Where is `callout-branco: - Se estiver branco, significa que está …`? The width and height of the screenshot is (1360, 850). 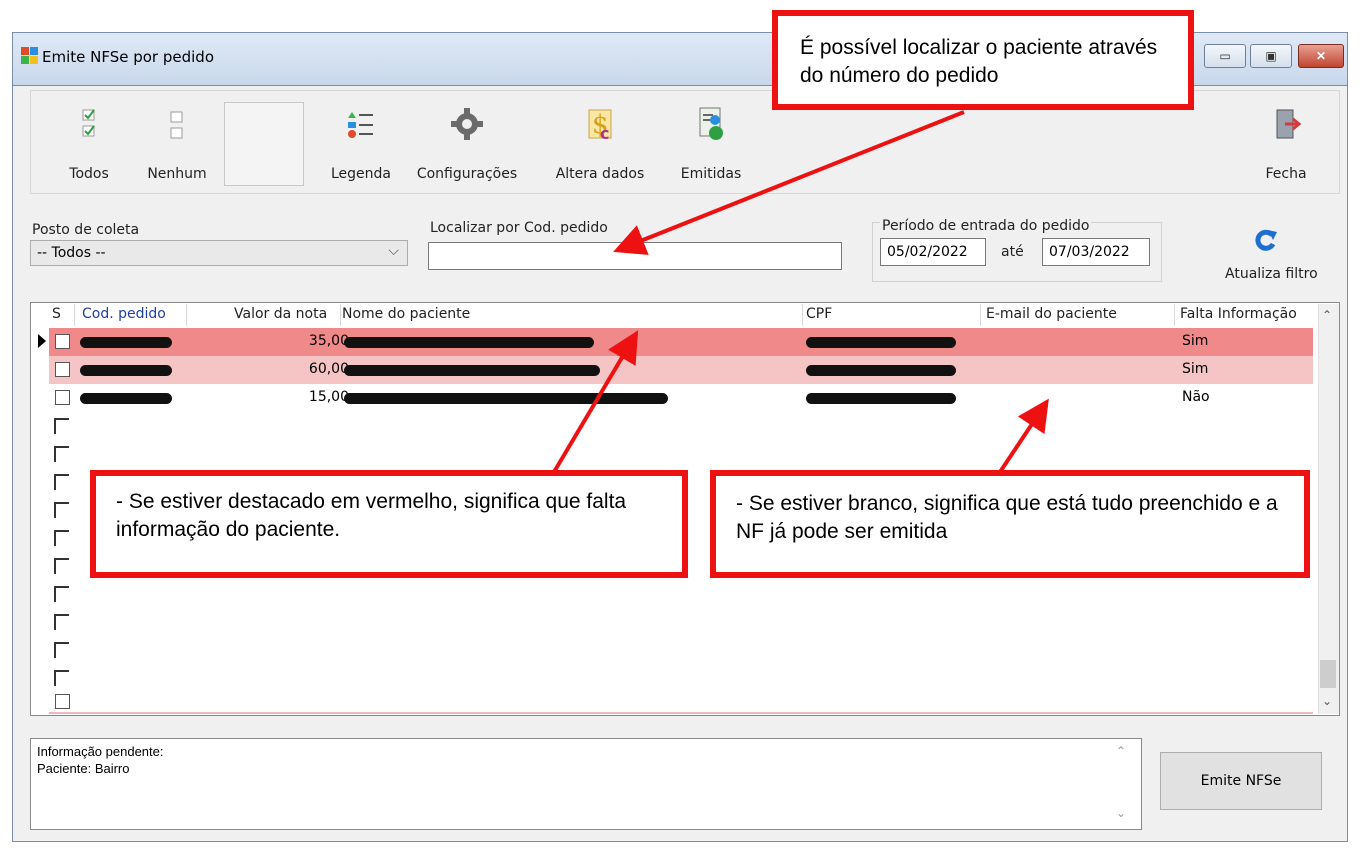 callout-branco: - Se estiver branco, significa que está … is located at coordinates (1010, 524).